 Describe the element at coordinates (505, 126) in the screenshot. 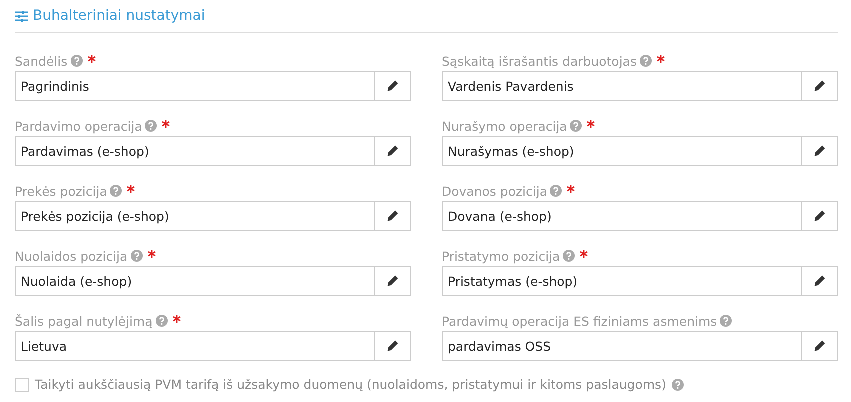

I see `field-label: Nurašymo operacija` at that location.